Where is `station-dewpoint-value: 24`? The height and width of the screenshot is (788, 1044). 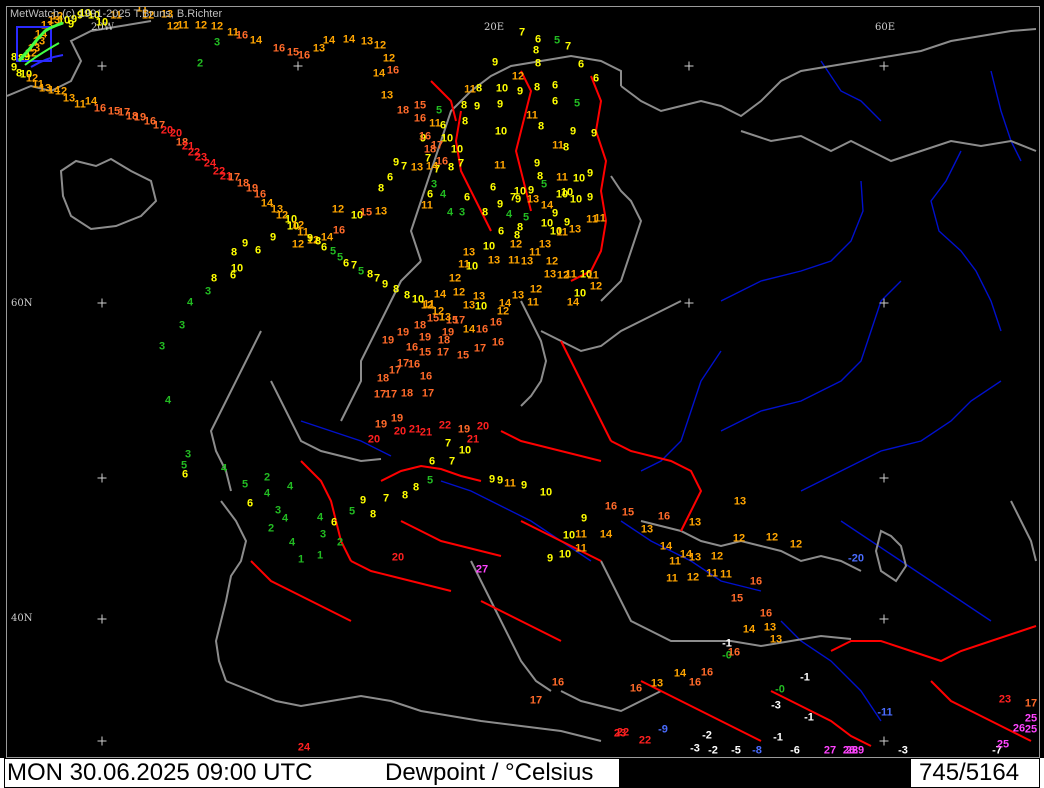
station-dewpoint-value: 24 is located at coordinates (304, 747).